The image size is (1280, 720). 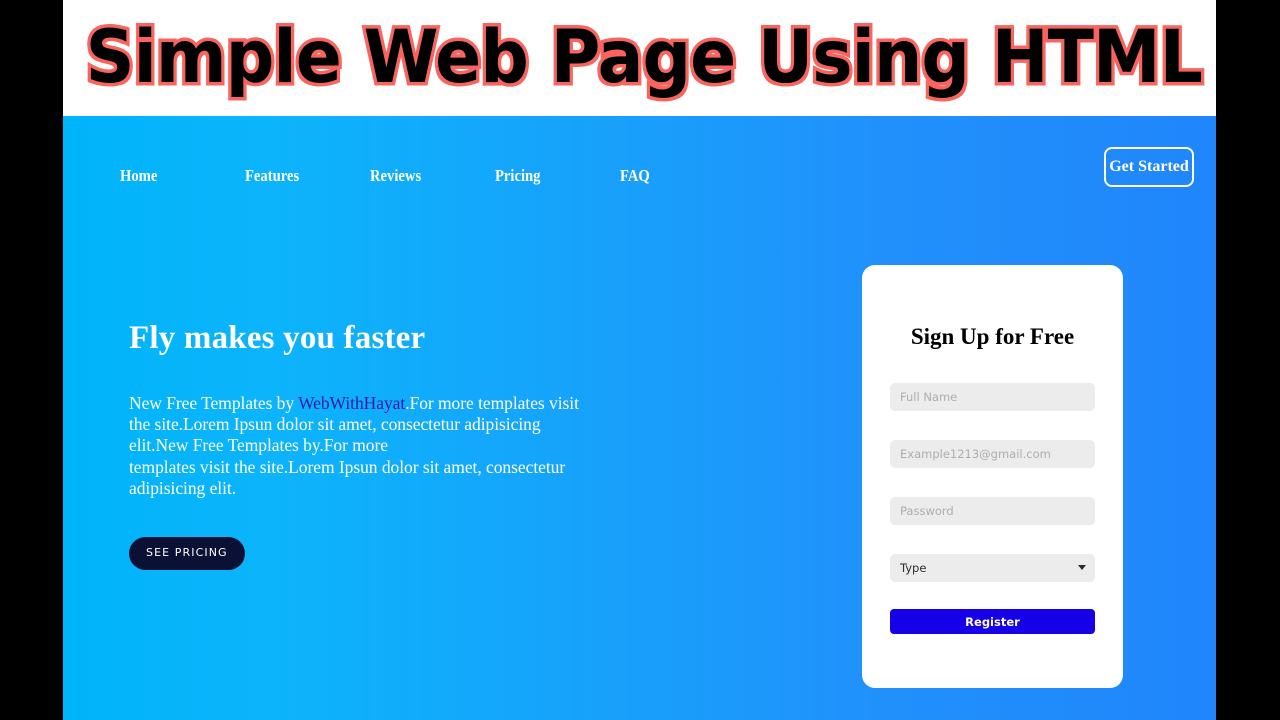 What do you see at coordinates (299, 176) in the screenshot?
I see `nav-link-label: Features` at bounding box center [299, 176].